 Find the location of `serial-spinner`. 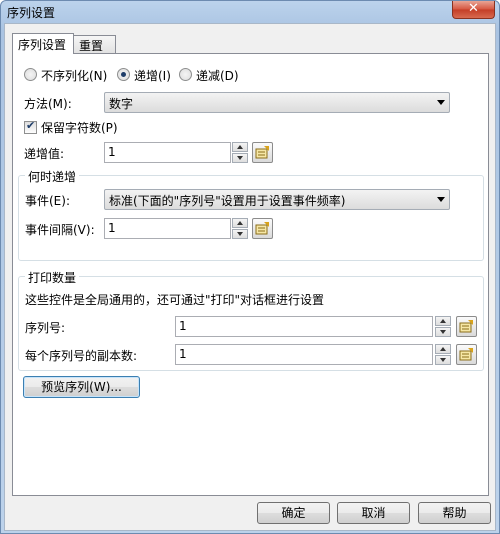

serial-spinner is located at coordinates (443, 326).